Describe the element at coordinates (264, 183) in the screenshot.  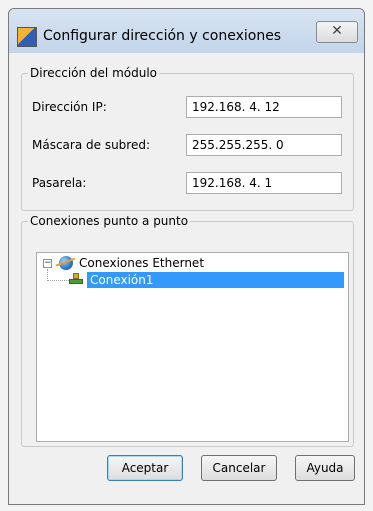
I see `gateway-field: 192.168. 4. 1` at that location.